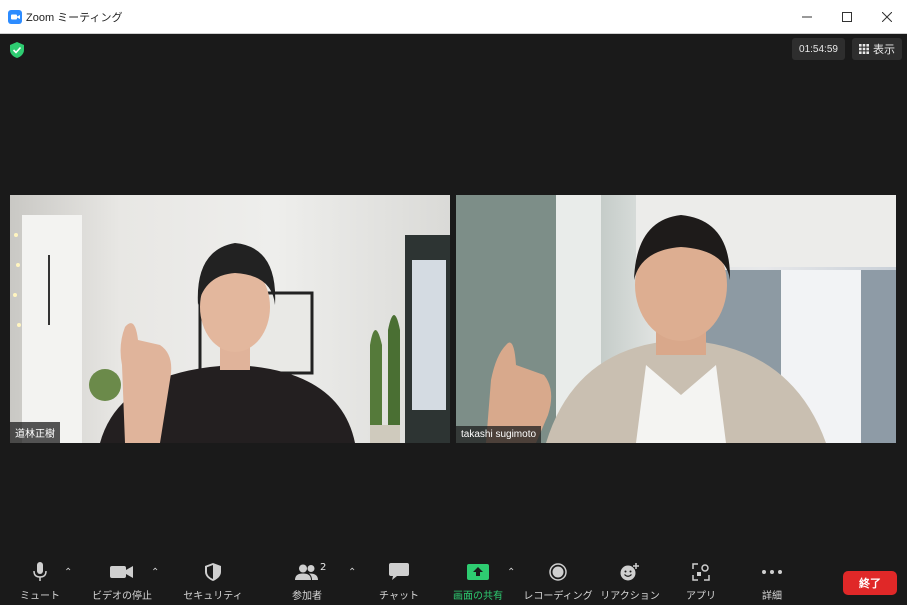 The image size is (907, 605). I want to click on chat-bubble-icon, so click(399, 572).